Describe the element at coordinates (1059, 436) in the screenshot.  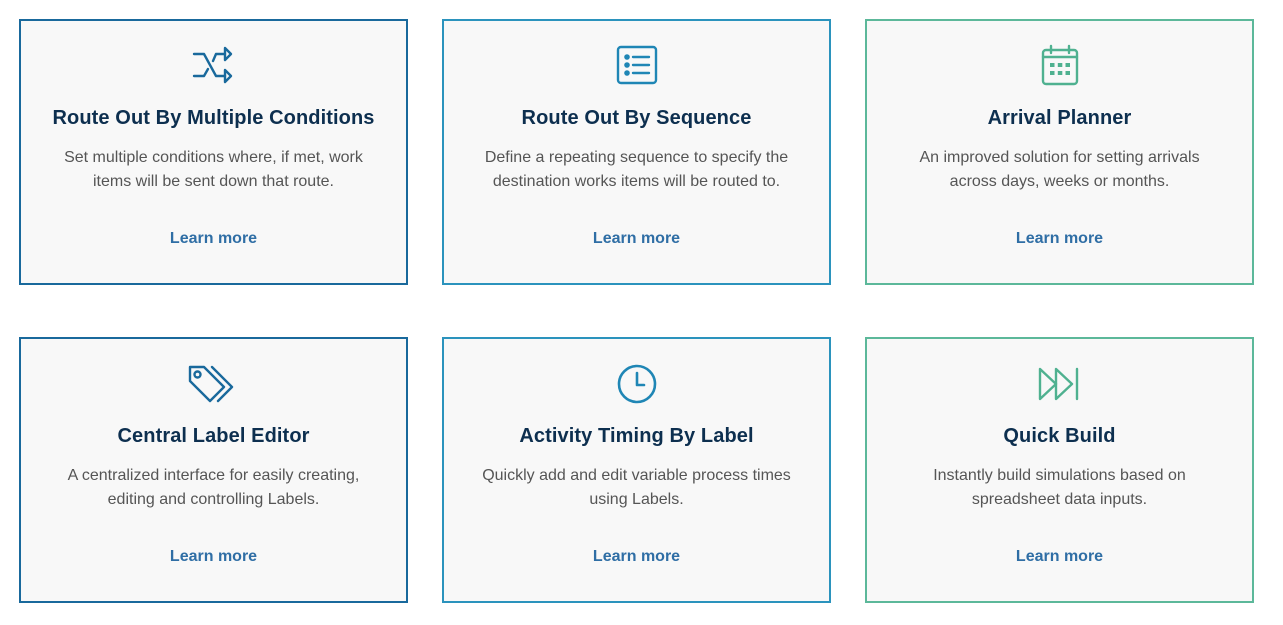
I see `card-title: Quick Build` at that location.